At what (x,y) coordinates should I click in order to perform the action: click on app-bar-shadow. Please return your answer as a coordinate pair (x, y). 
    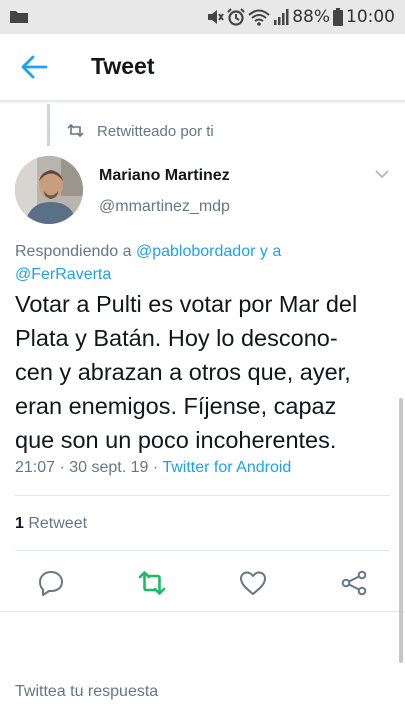
    Looking at the image, I should click on (202, 102).